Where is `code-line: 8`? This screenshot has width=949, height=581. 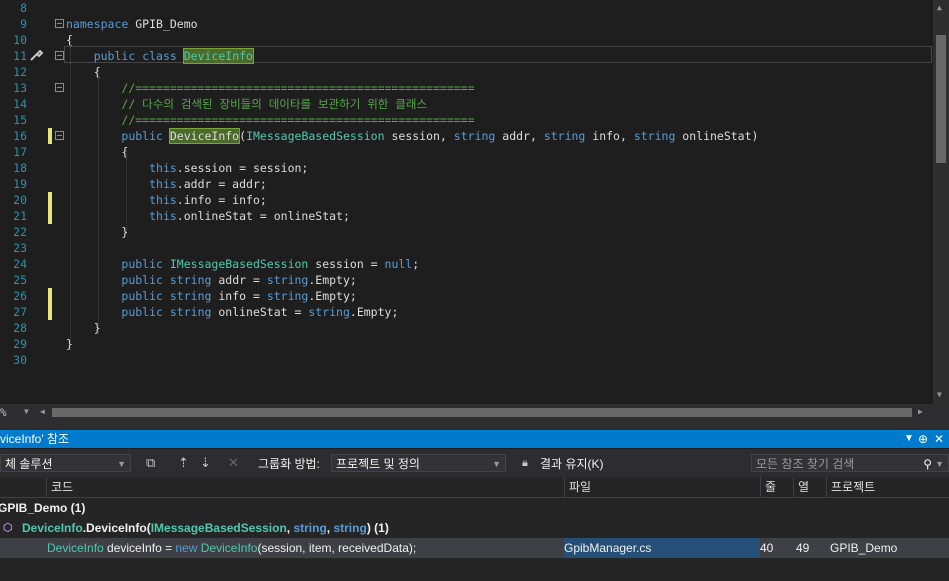 code-line: 8 is located at coordinates (466, 8).